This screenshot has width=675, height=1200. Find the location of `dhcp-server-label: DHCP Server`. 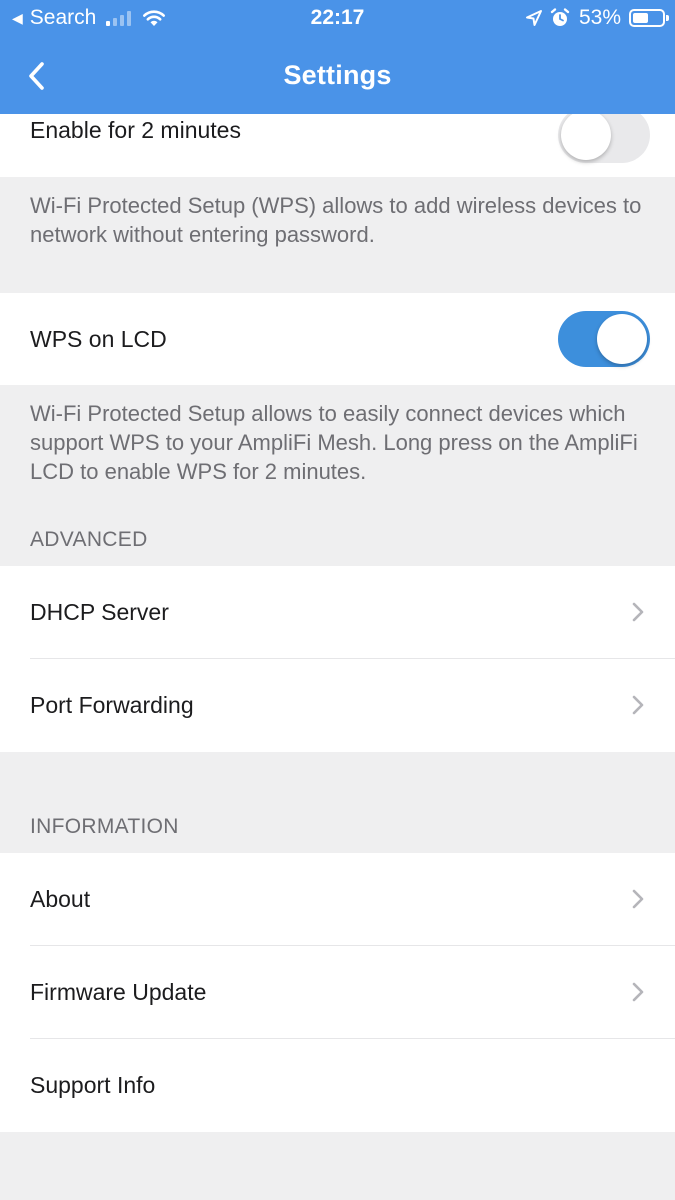

dhcp-server-label: DHCP Server is located at coordinates (99, 612).